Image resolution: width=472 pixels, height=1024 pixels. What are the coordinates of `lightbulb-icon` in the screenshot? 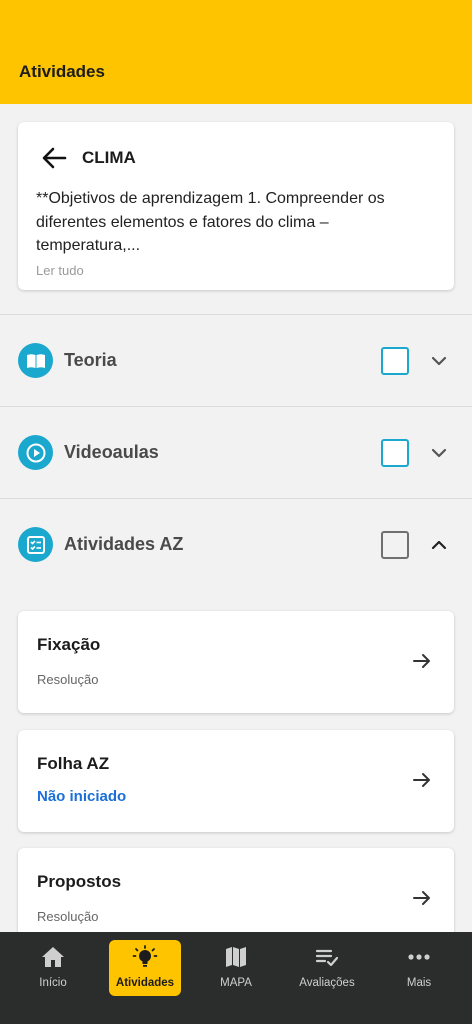 It's located at (145, 956).